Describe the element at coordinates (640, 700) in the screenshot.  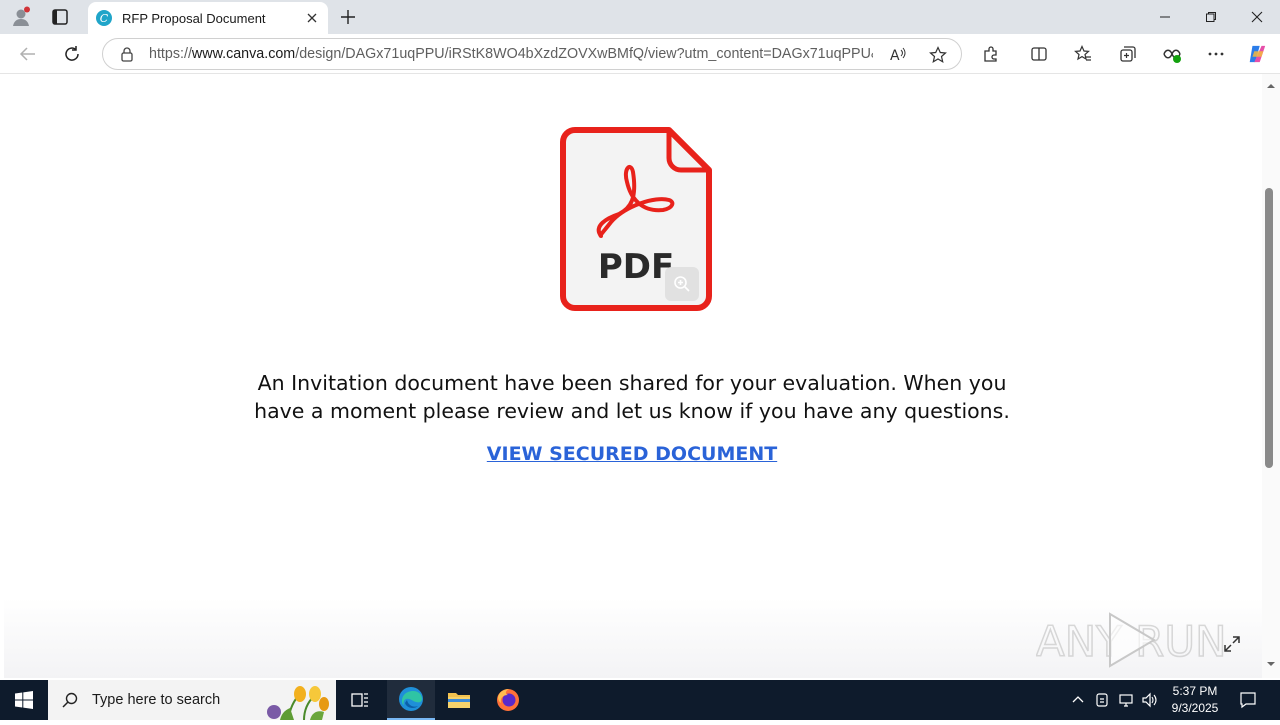
I see `windows-taskbar: Type here to search 5:37 PM 9/3/2025` at that location.